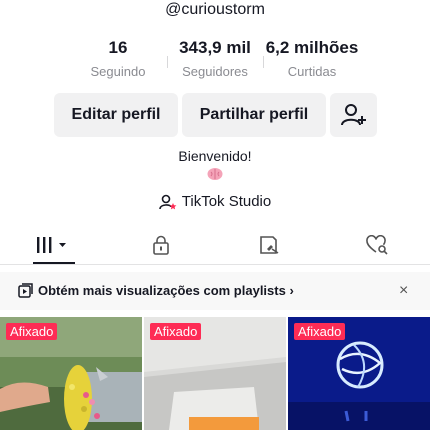 The width and height of the screenshot is (430, 430). Describe the element at coordinates (118, 47) in the screenshot. I see `stat-following-value: 16` at that location.